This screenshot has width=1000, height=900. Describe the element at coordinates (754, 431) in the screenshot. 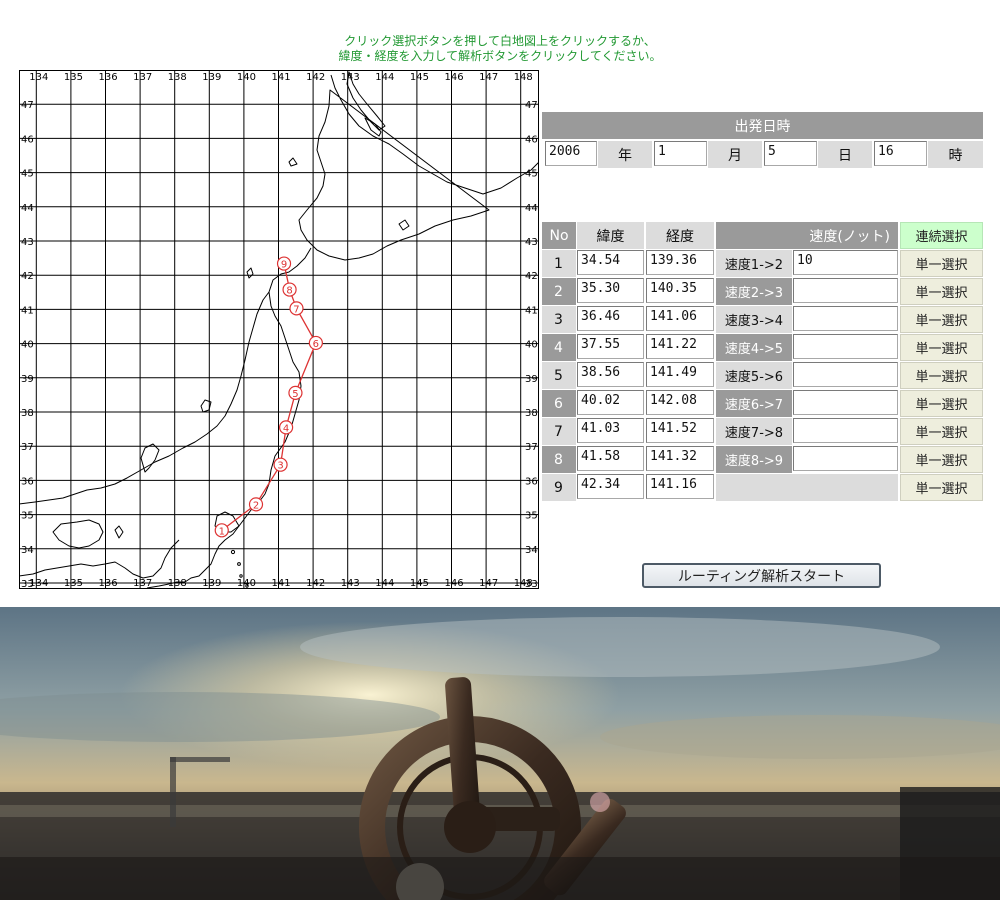

I see `speed-segment-label: 速度7->8` at that location.